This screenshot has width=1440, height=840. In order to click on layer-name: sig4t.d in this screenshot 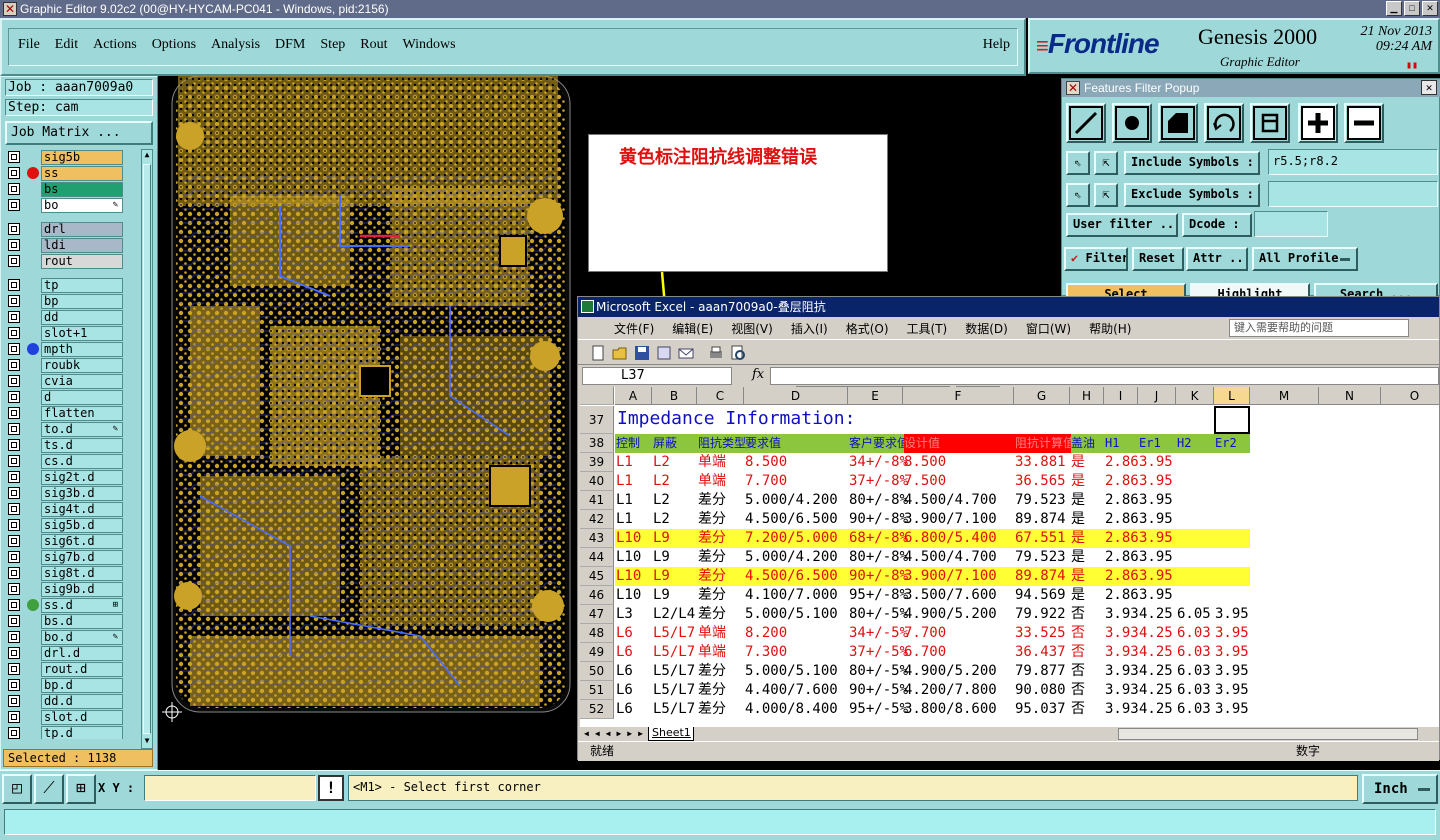, I will do `click(82, 509)`.